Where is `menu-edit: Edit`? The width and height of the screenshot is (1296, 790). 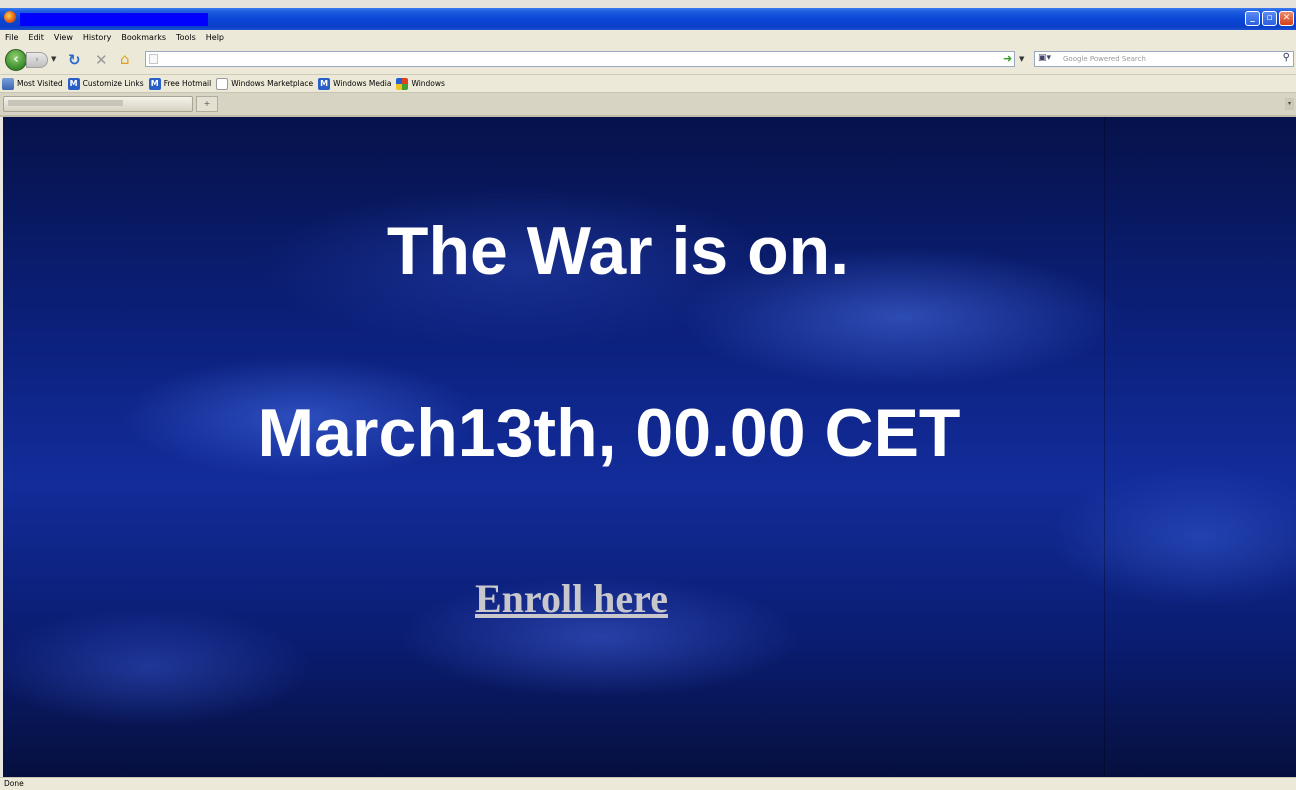
menu-edit: Edit is located at coordinates (36, 37).